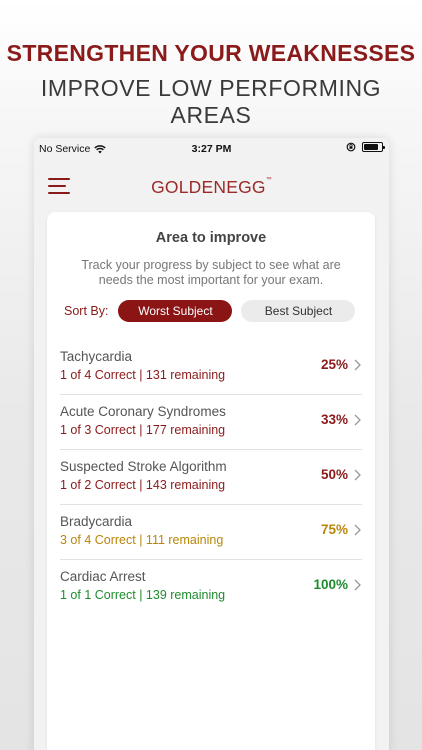 The height and width of the screenshot is (750, 422). Describe the element at coordinates (86, 311) in the screenshot. I see `sort-label: Sort By:` at that location.